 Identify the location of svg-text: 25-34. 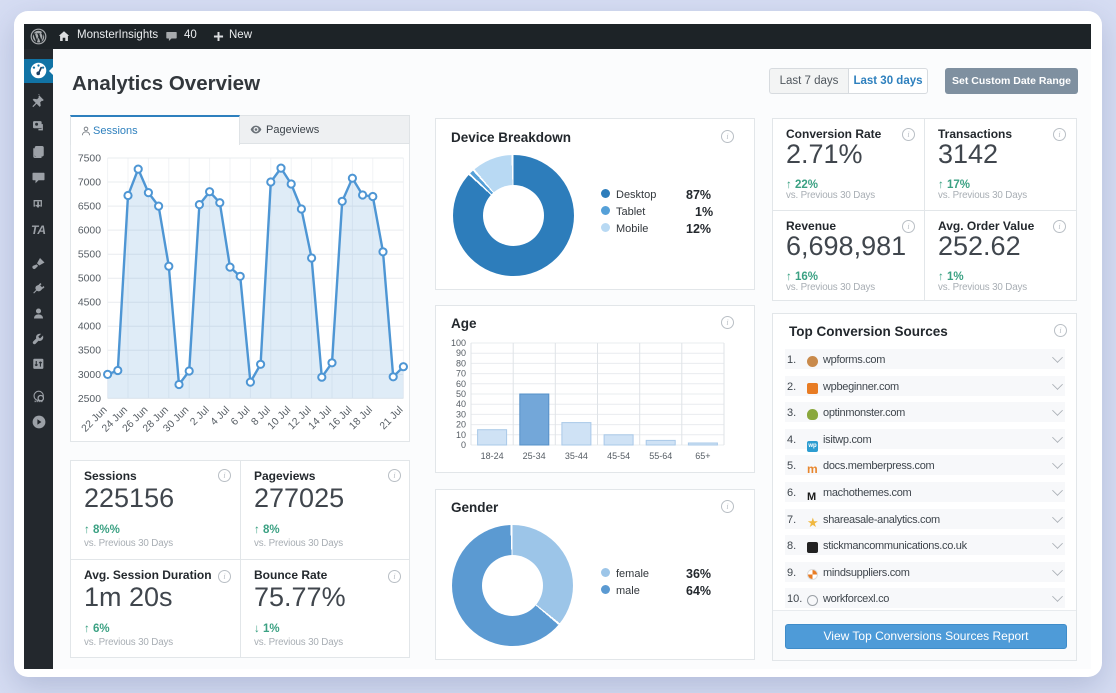
(534, 456).